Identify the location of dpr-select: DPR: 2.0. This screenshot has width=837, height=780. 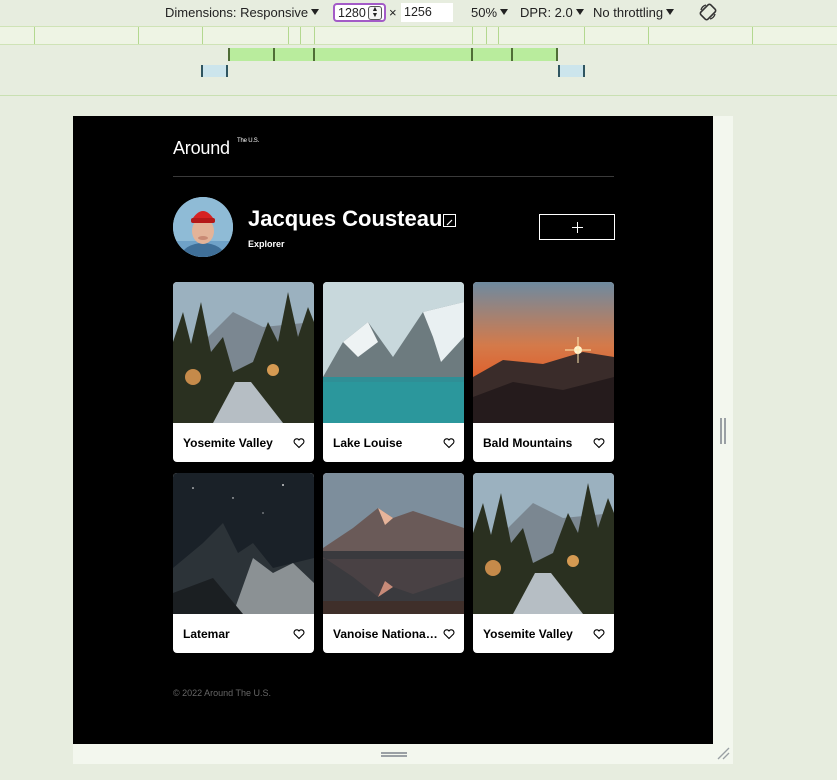
(552, 12).